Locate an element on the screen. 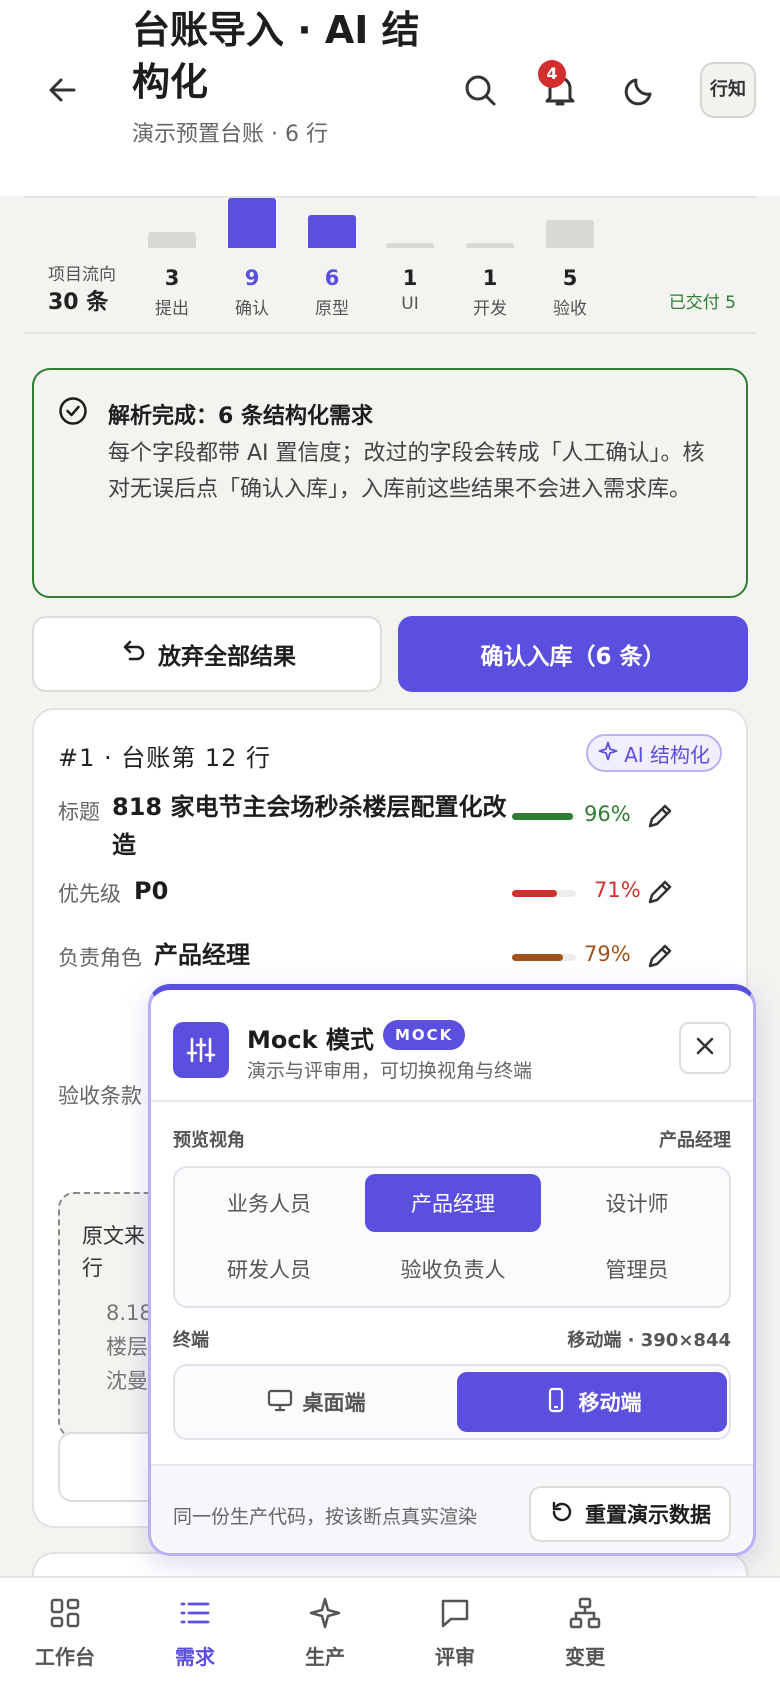 This screenshot has width=780, height=1688. close-button is located at coordinates (705, 1048).